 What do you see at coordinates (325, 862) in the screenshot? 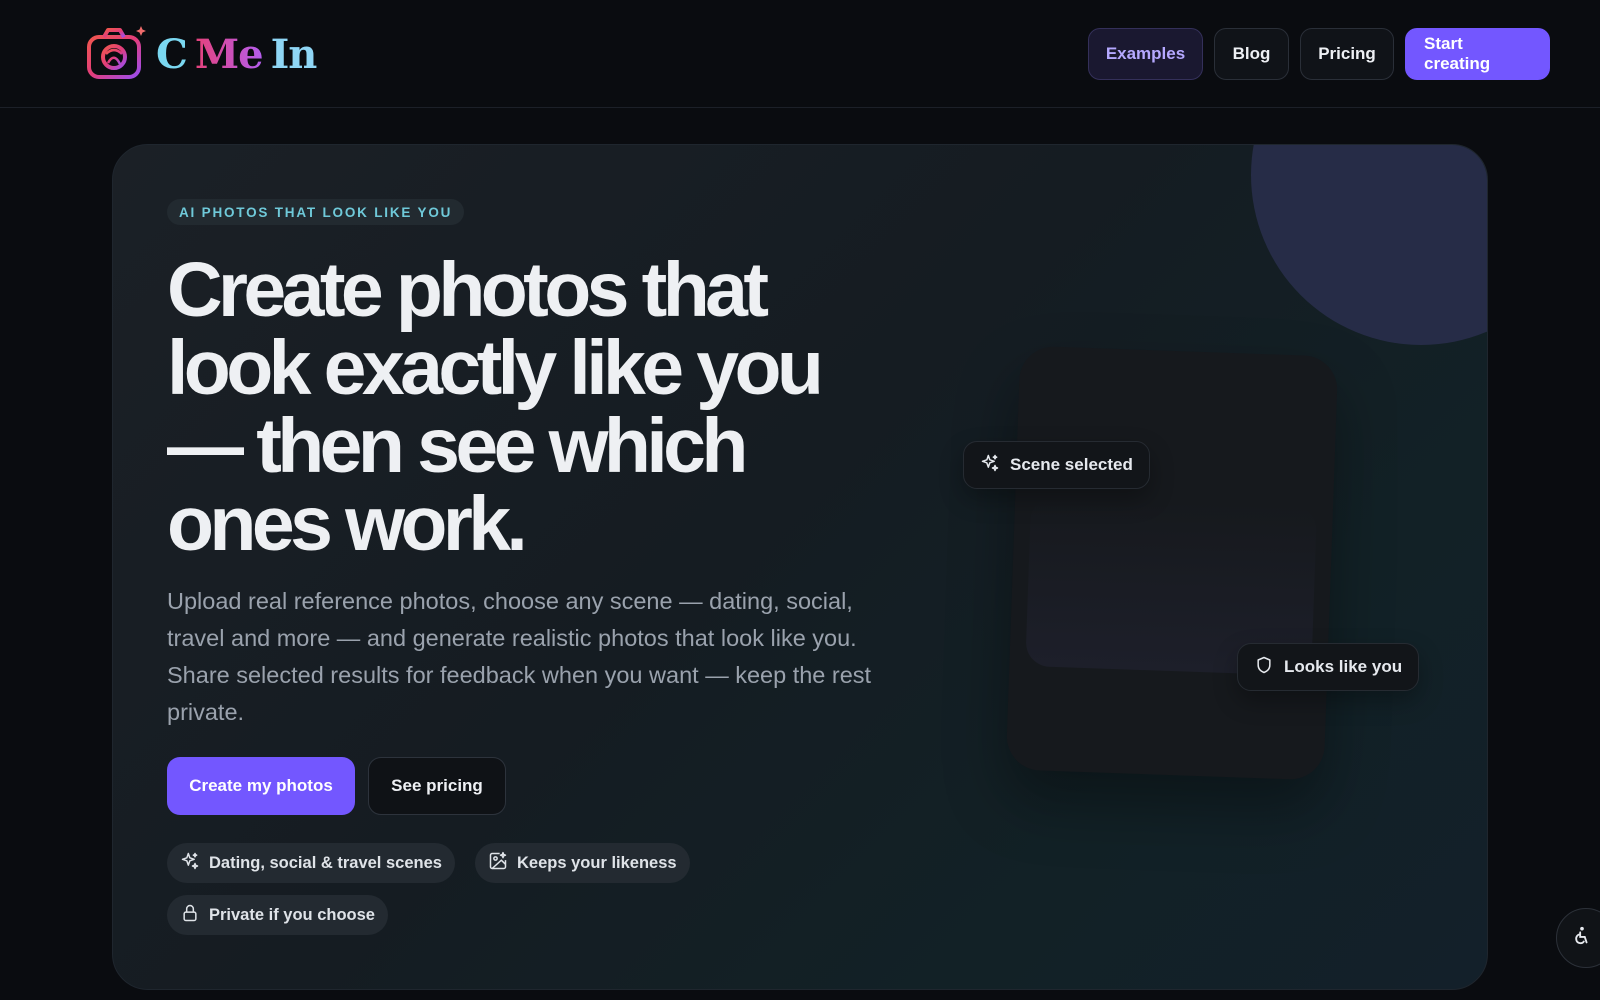
I see `feature-chip-label: Dating, social & travel scenes` at bounding box center [325, 862].